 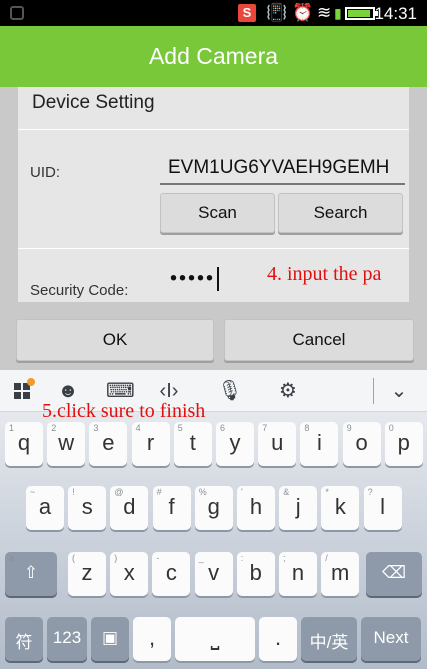 What do you see at coordinates (87, 508) in the screenshot?
I see `key-s: ! s` at bounding box center [87, 508].